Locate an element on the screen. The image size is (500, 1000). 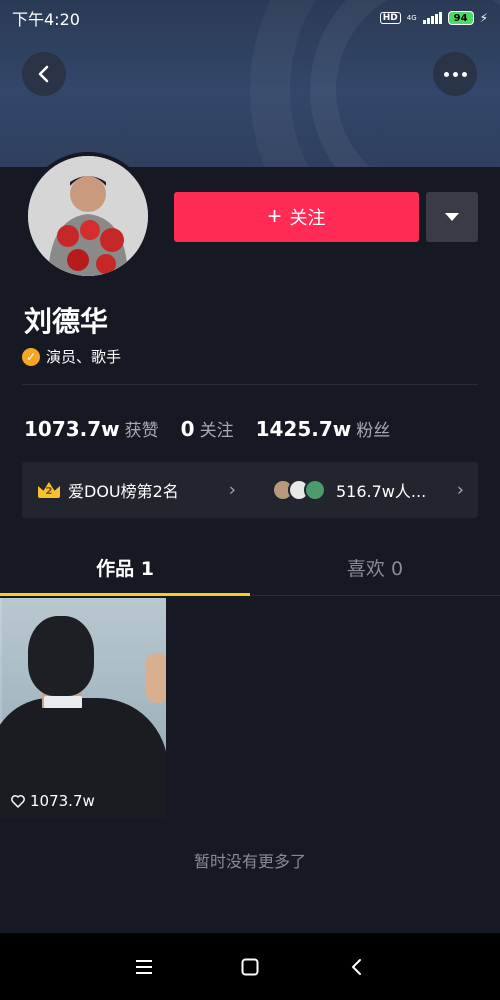
follow-button: + 关注 is located at coordinates (296, 217).